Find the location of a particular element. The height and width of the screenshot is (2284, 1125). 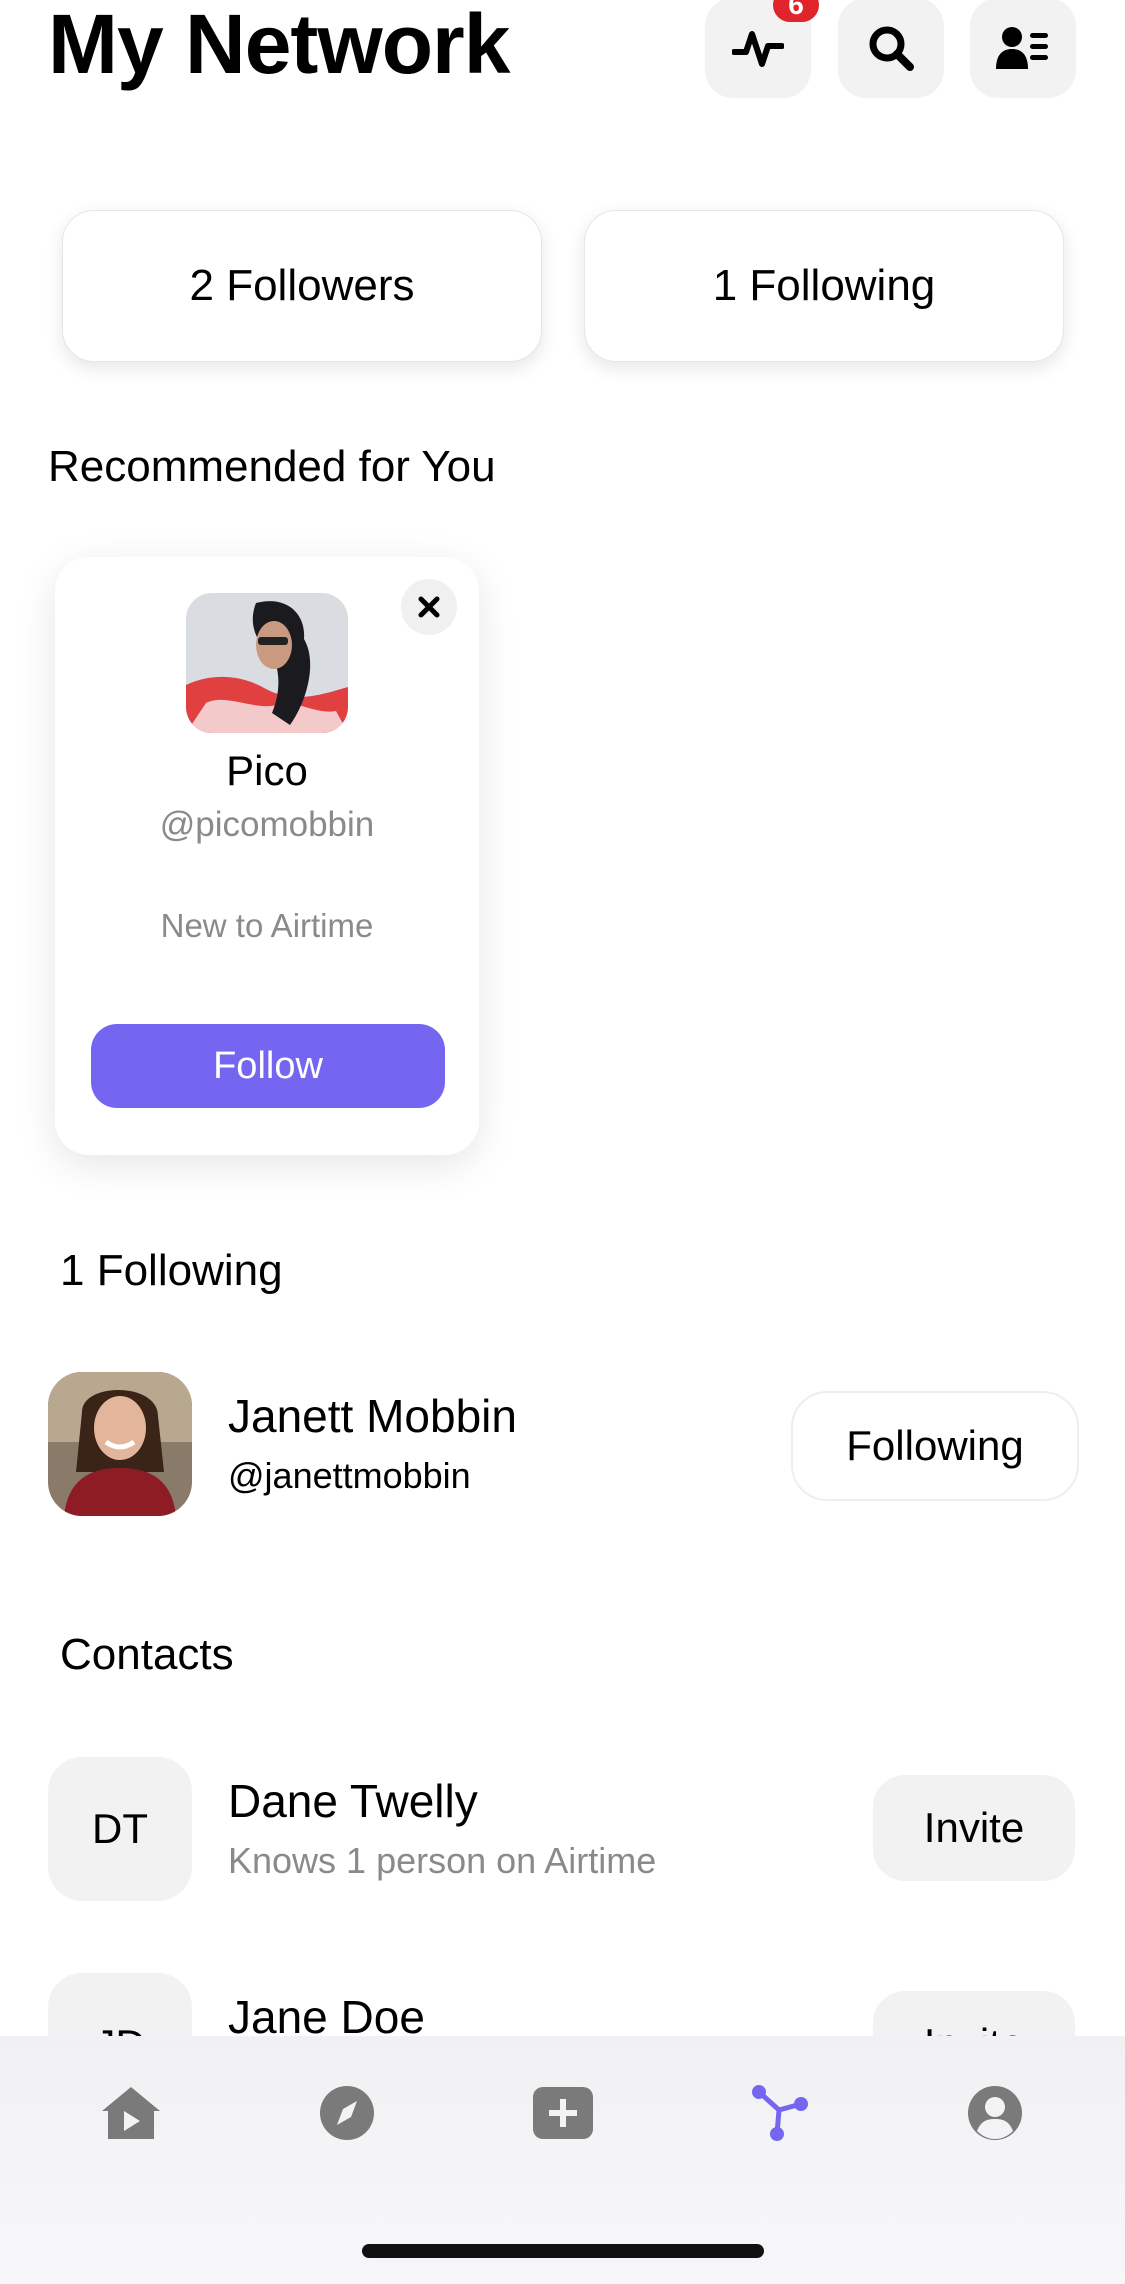

contact-initials-avatar: DT is located at coordinates (120, 1829).